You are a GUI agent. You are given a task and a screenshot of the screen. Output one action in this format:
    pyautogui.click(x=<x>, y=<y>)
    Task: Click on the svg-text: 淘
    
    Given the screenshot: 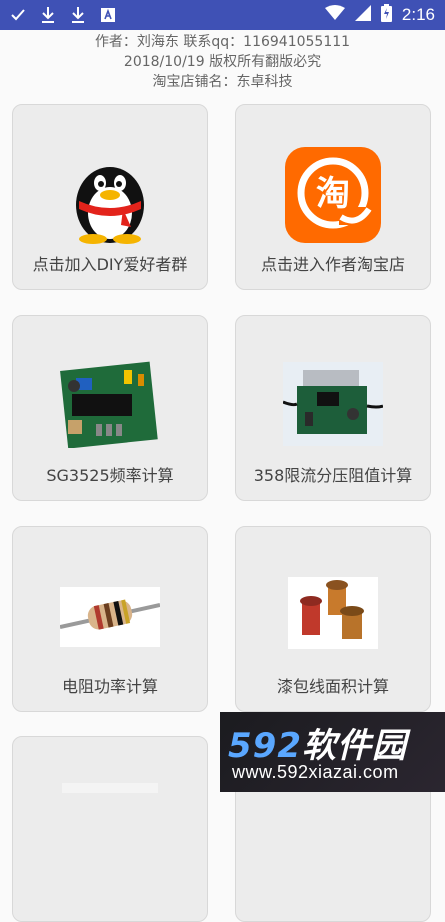 What is the action you would take?
    pyautogui.click(x=333, y=194)
    